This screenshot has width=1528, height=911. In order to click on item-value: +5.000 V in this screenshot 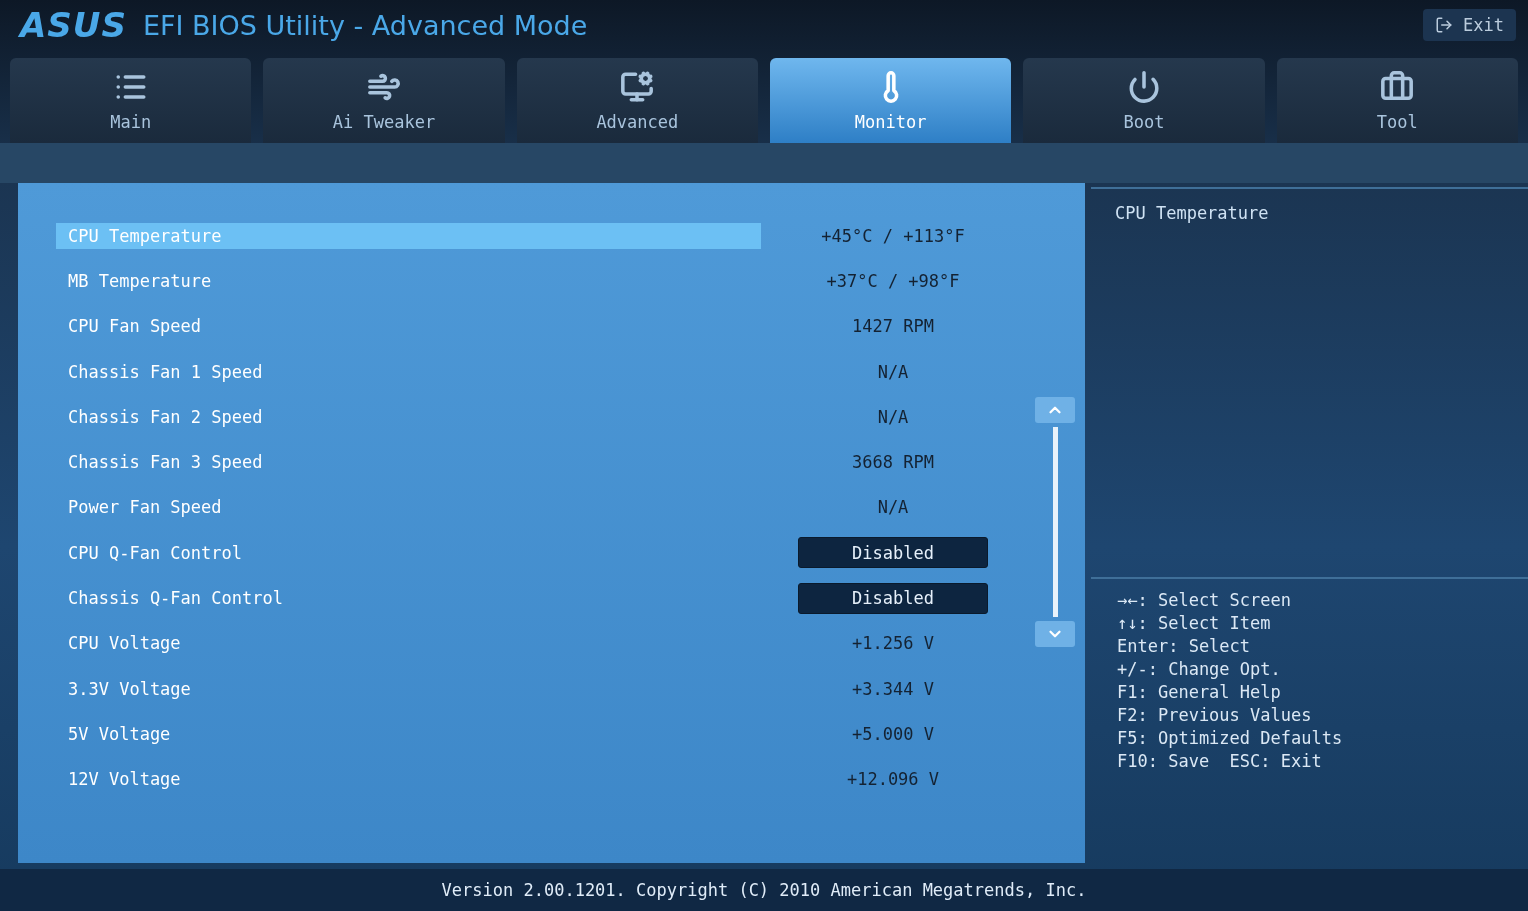, I will do `click(893, 733)`.